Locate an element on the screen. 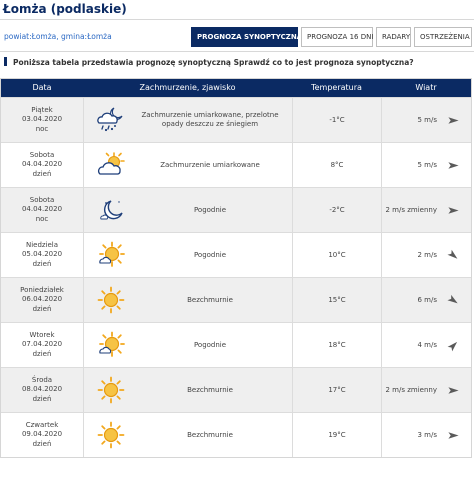  date-value: 05.04.2020 is located at coordinates (42, 254).